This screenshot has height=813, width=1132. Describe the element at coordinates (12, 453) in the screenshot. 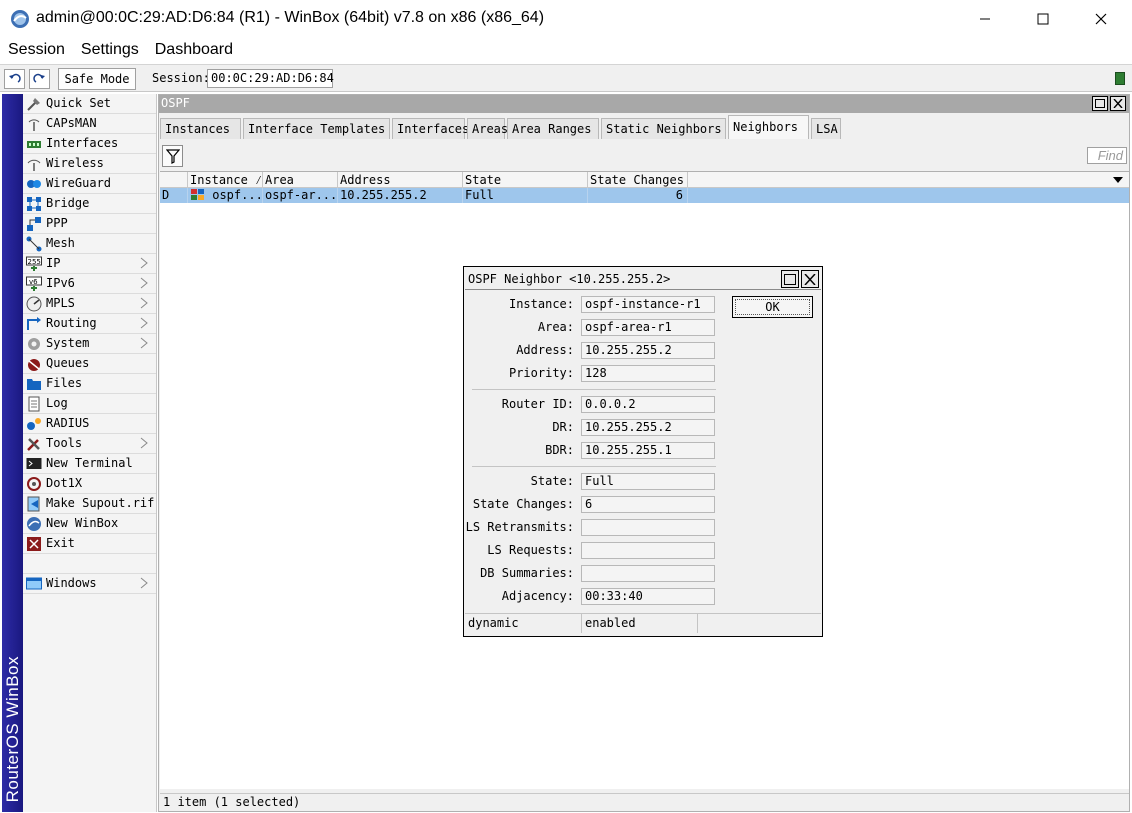

I see `brand-strip: RouterOS WinBox` at that location.